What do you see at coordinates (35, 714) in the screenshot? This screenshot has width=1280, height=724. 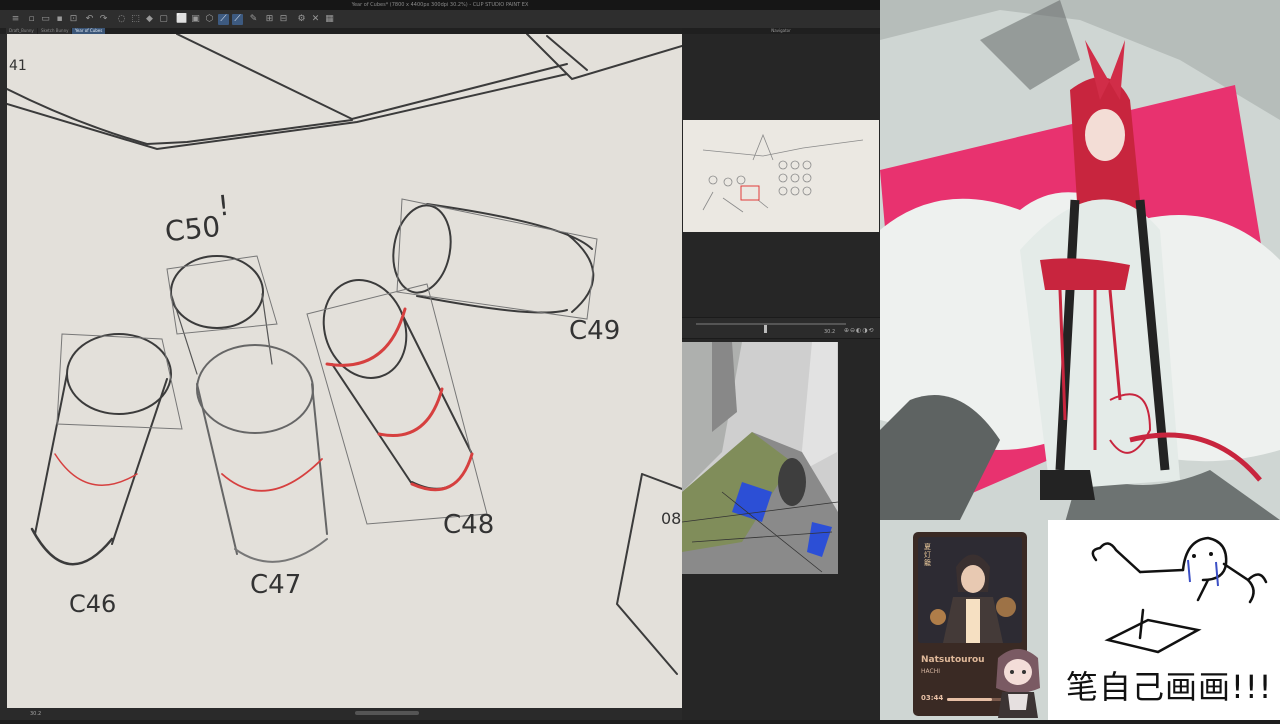 I see `status-zoom: 30.2` at bounding box center [35, 714].